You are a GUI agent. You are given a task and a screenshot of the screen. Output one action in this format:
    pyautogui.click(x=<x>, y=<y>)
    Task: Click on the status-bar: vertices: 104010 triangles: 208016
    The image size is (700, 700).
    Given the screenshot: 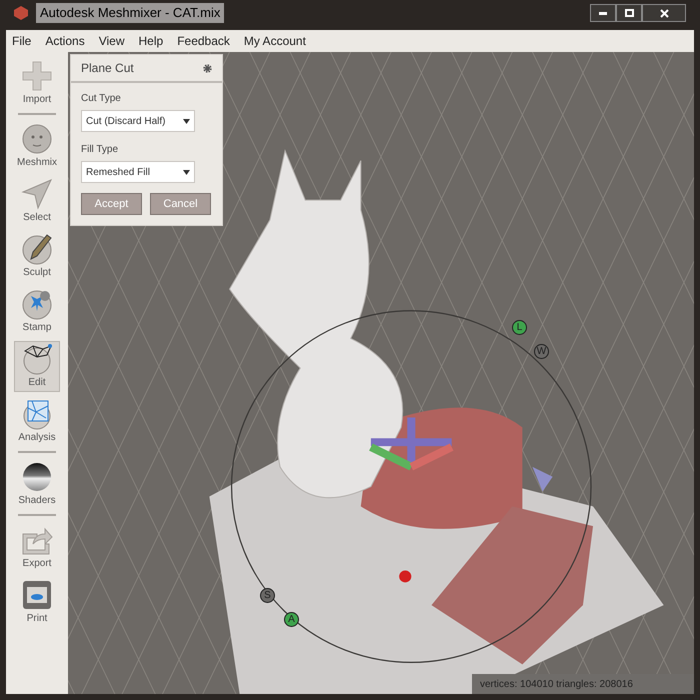 What is the action you would take?
    pyautogui.click(x=583, y=684)
    